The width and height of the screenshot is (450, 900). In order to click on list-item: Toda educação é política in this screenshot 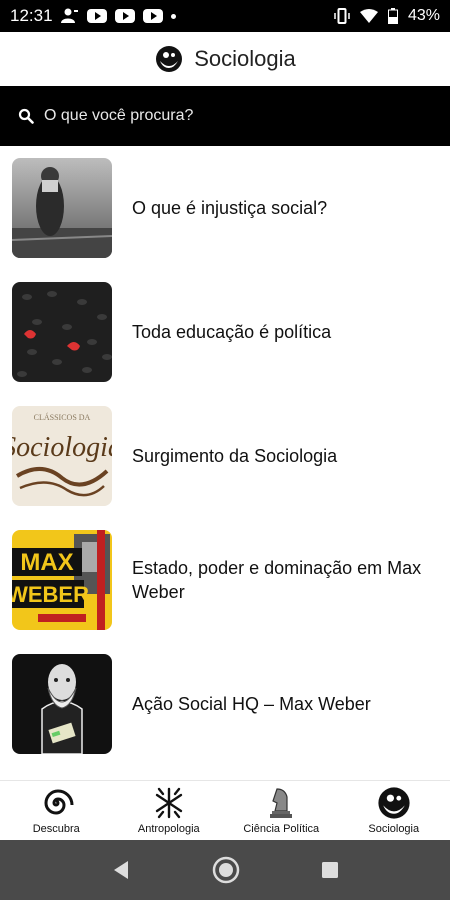, I will do `click(225, 332)`.